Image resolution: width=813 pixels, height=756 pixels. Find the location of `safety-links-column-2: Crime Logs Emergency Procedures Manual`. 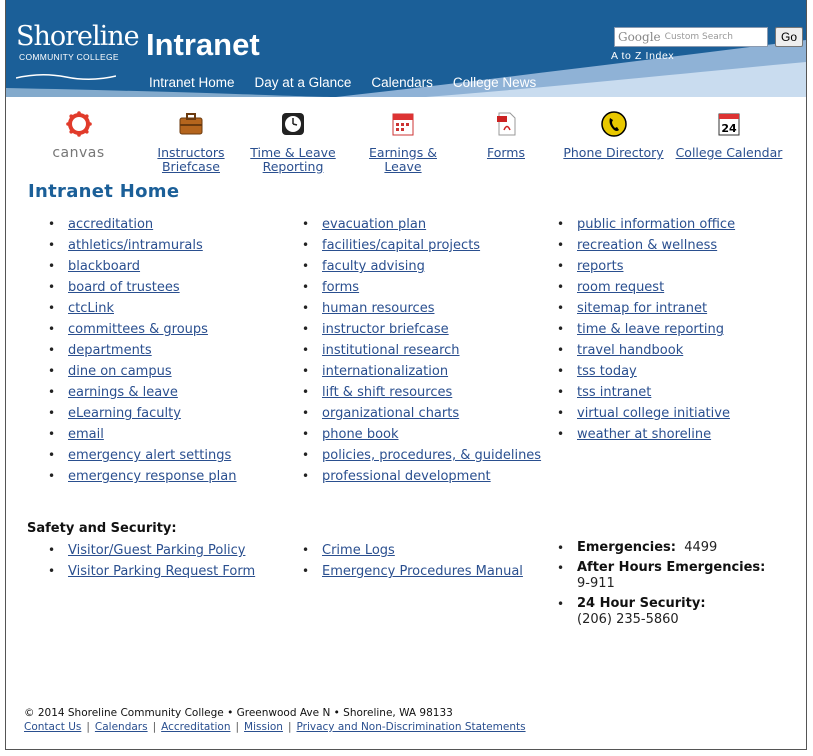

safety-links-column-2: Crime Logs Emergency Procedures Manual is located at coordinates (402, 561).